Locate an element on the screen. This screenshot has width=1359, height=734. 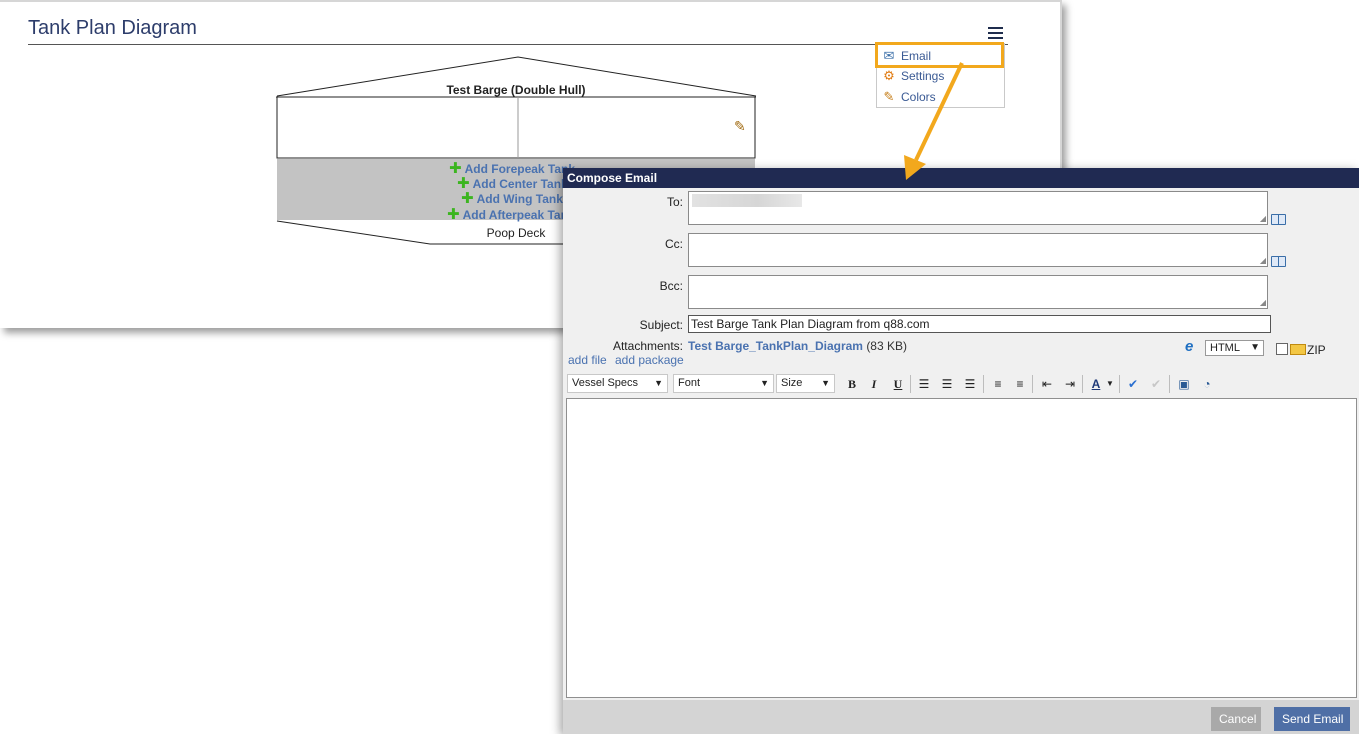
spellcheck-icon: ✔ is located at coordinates (1133, 384).